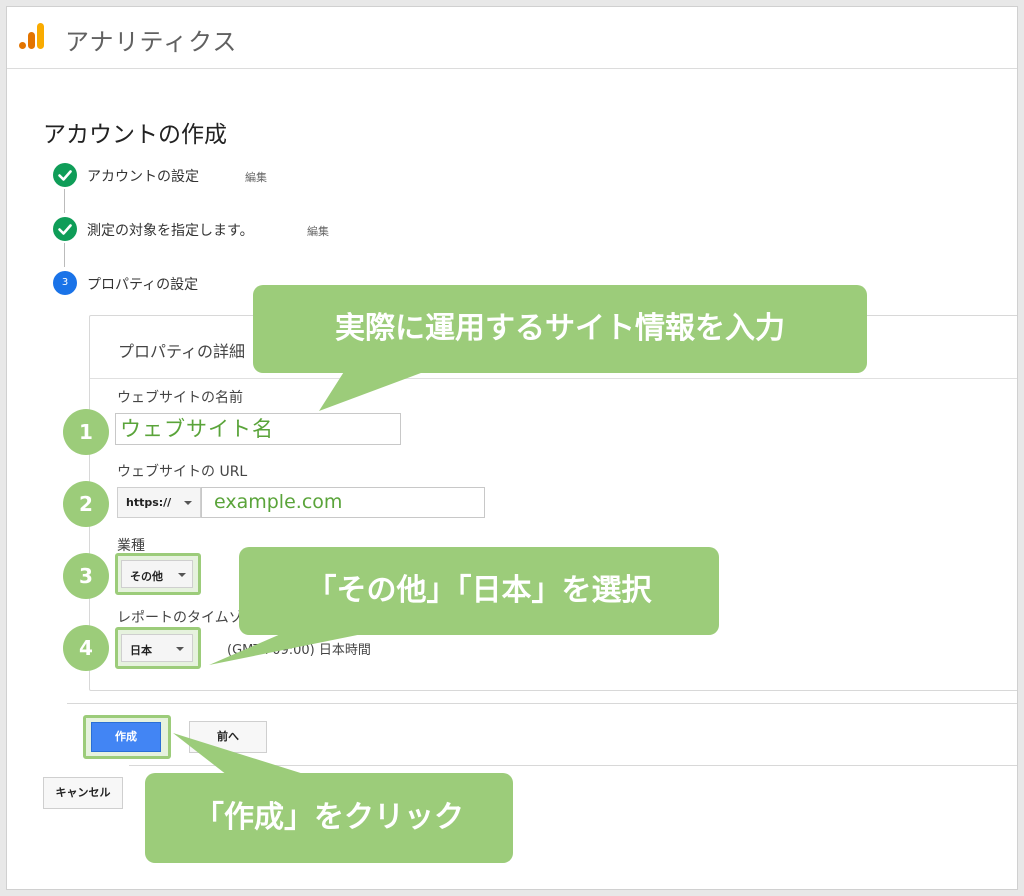 This screenshot has height=896, width=1024. I want to click on app-bar: アナリティクス, so click(512, 38).